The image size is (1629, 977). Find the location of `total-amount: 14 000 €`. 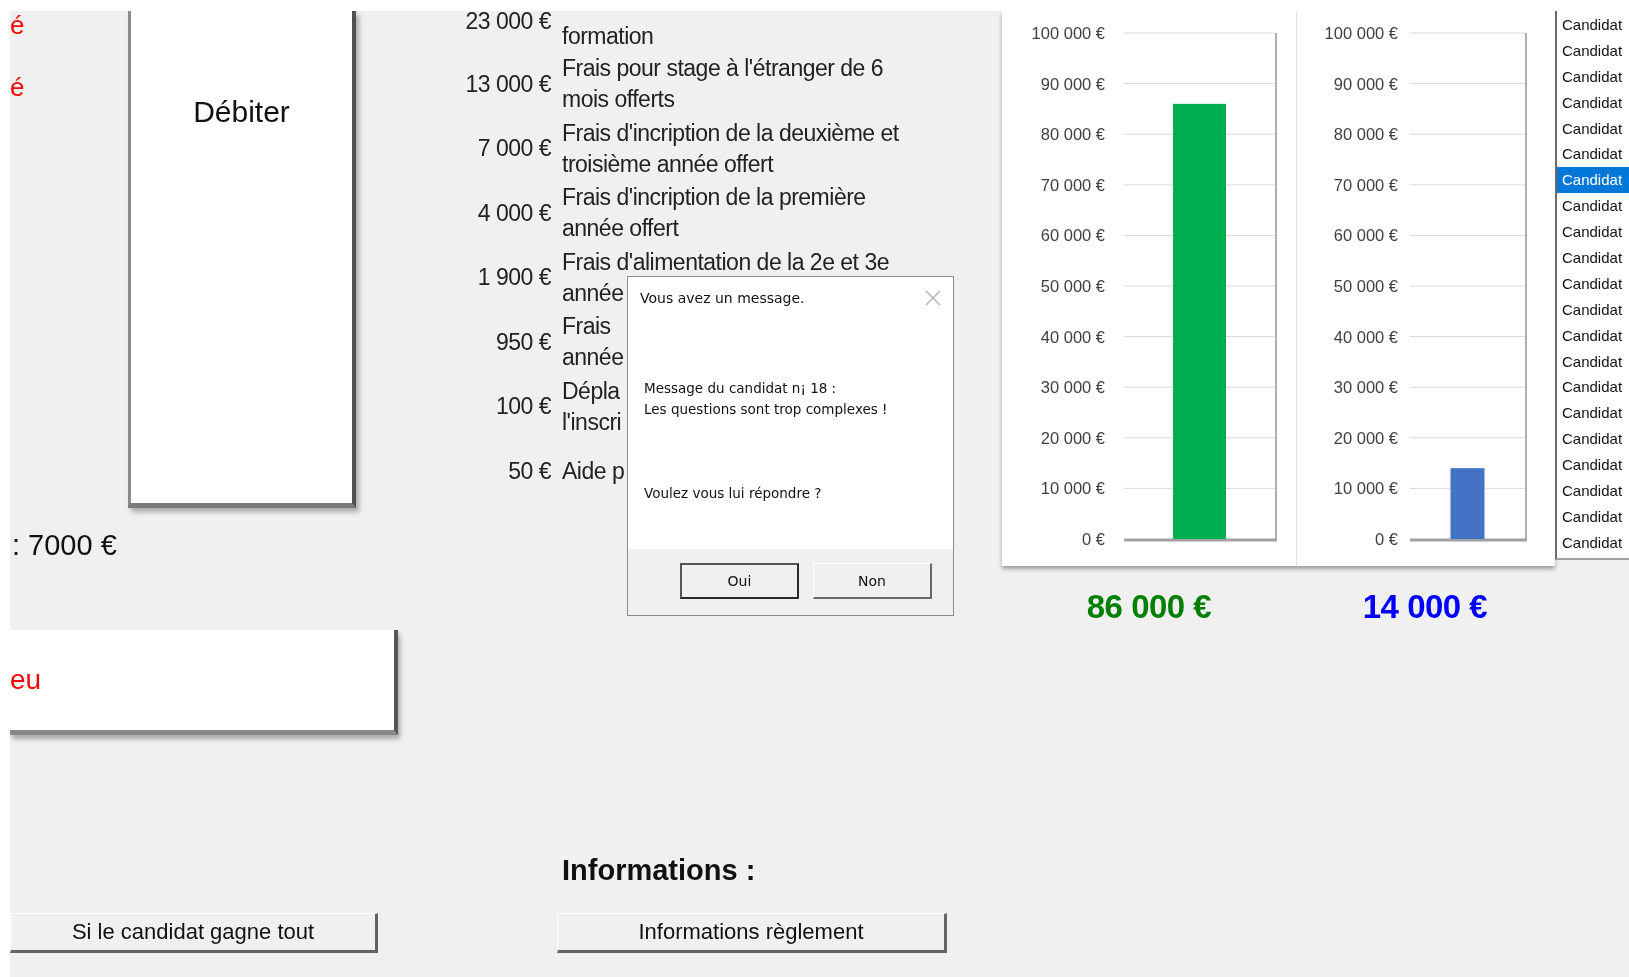

total-amount: 14 000 € is located at coordinates (1425, 607).